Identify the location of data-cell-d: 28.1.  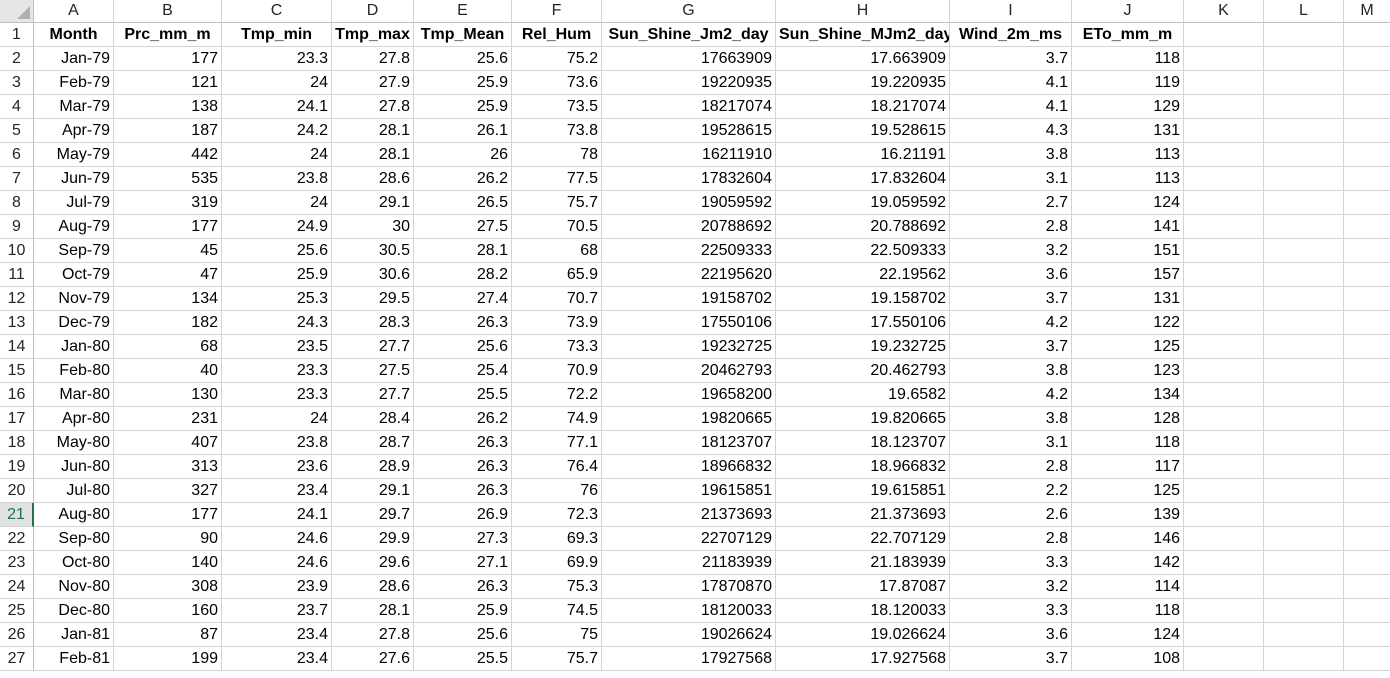
(373, 155).